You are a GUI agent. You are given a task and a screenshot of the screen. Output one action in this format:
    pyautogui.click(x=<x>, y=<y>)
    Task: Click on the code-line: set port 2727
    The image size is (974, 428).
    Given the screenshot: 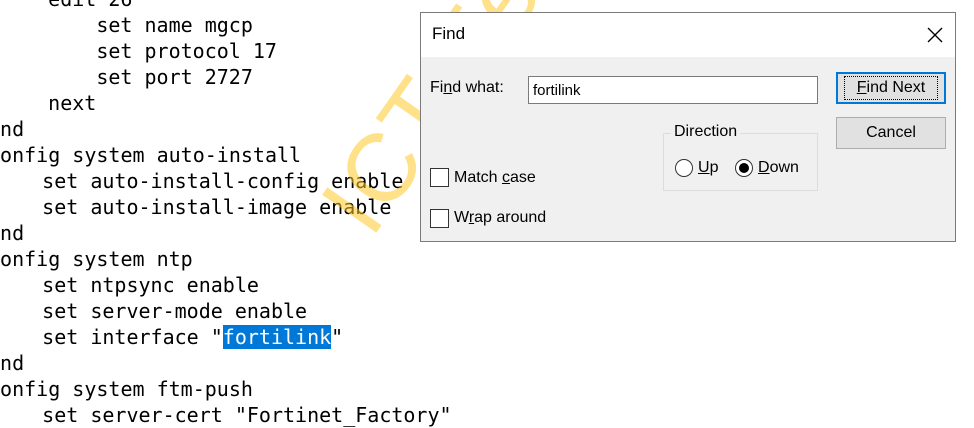 What is the action you would take?
    pyautogui.click(x=126, y=77)
    